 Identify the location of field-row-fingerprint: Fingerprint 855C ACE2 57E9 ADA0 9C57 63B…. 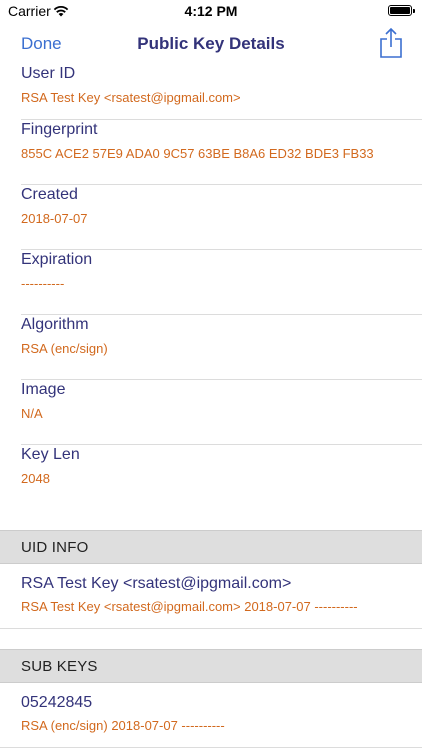
(211, 152).